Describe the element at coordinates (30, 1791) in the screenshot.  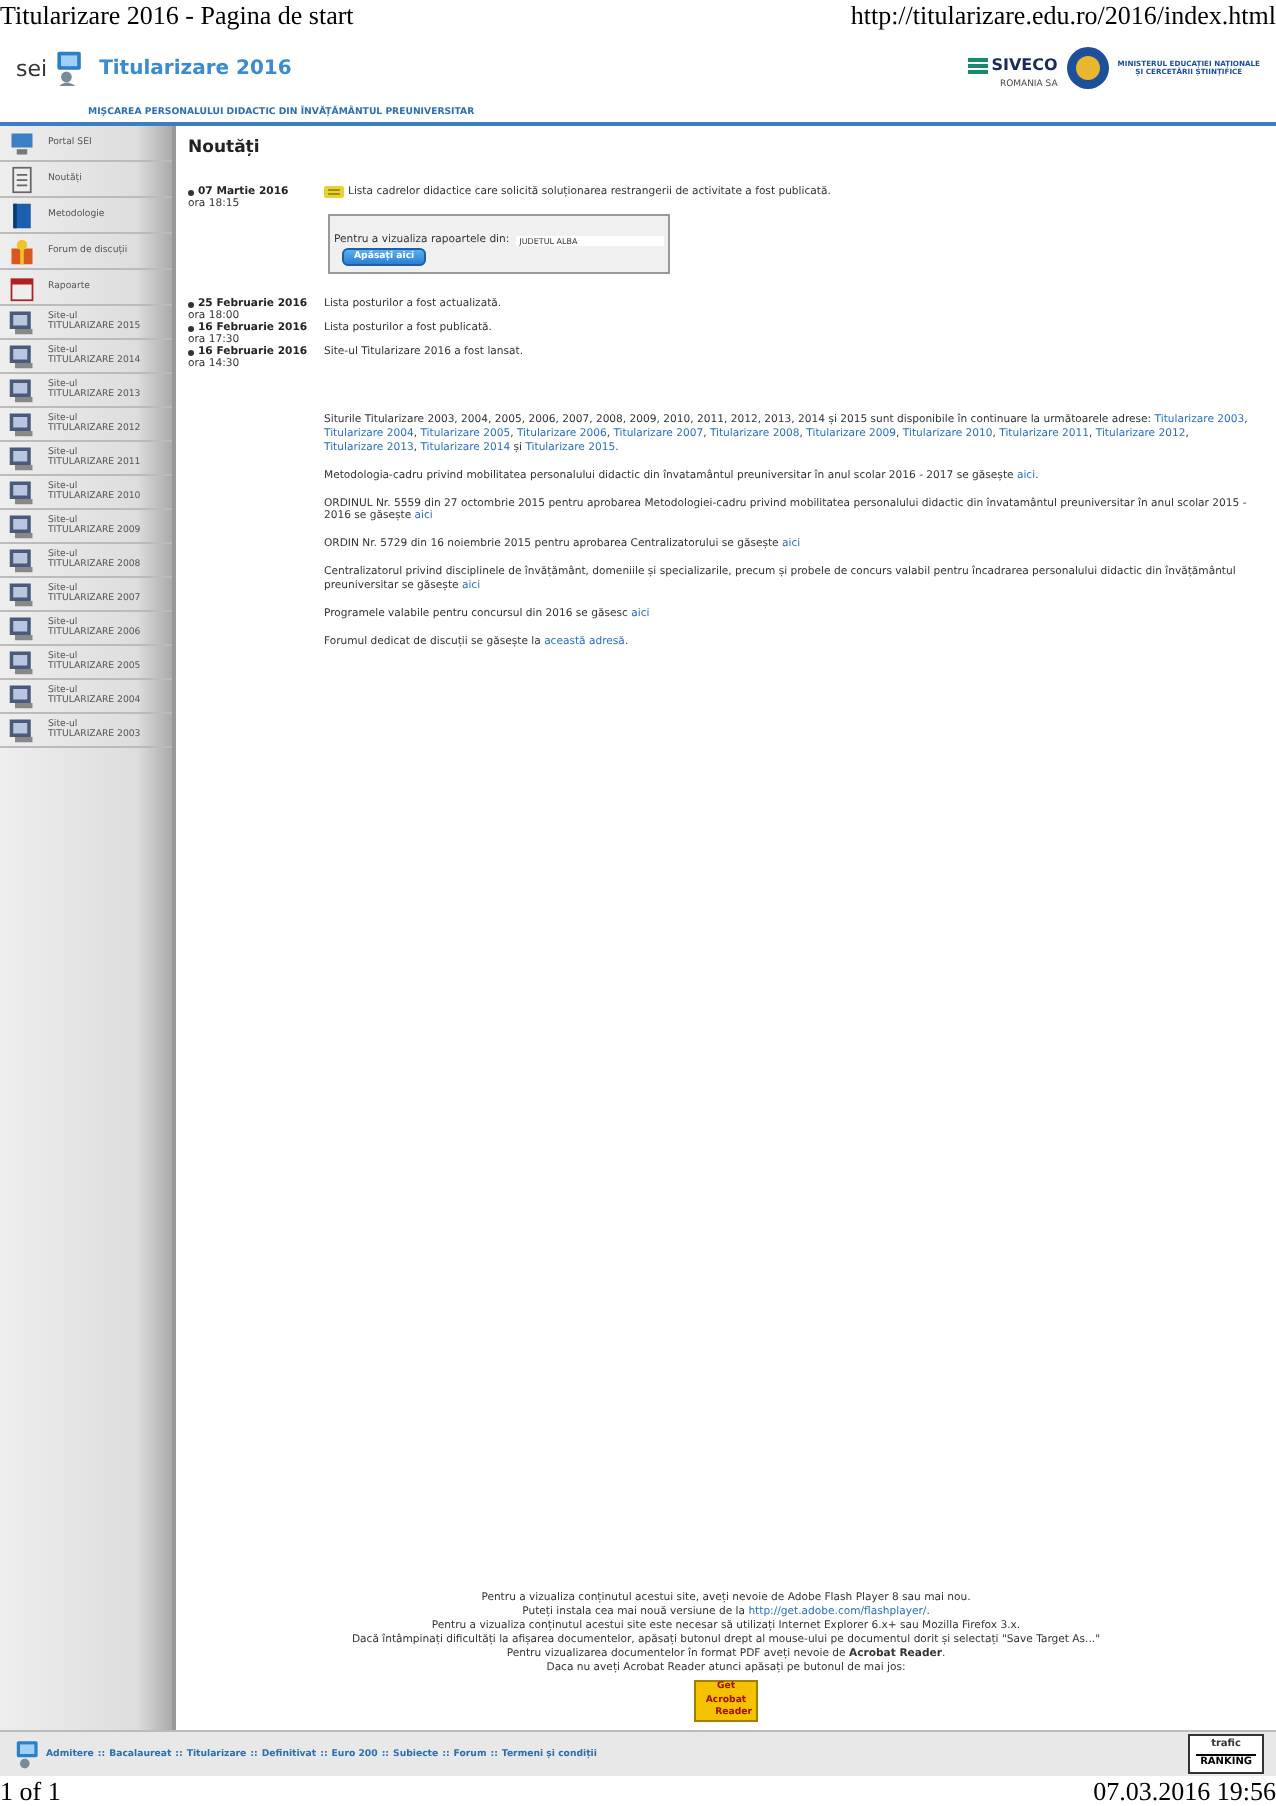
I see `page-count: 1 of 1` at that location.